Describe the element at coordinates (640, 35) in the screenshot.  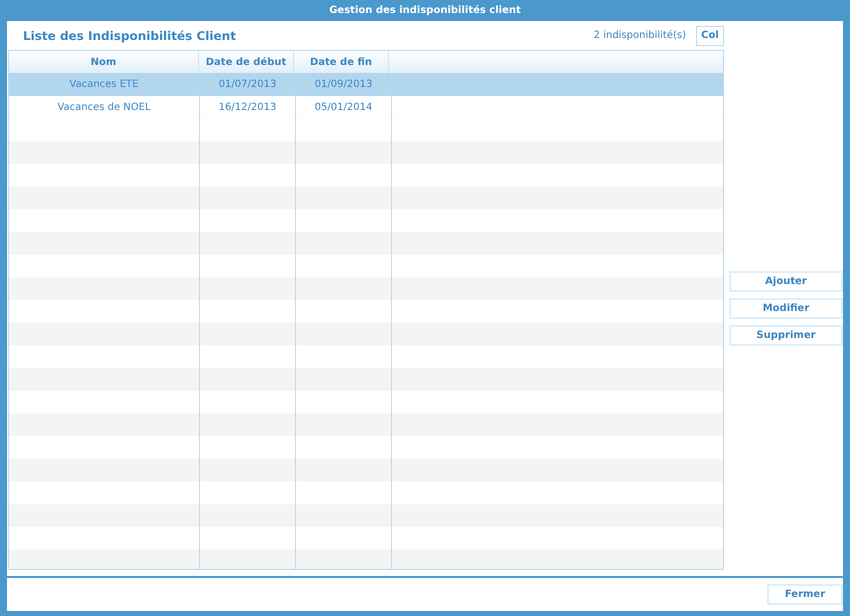
I see `record-count: 2 indisponibilité(s)` at that location.